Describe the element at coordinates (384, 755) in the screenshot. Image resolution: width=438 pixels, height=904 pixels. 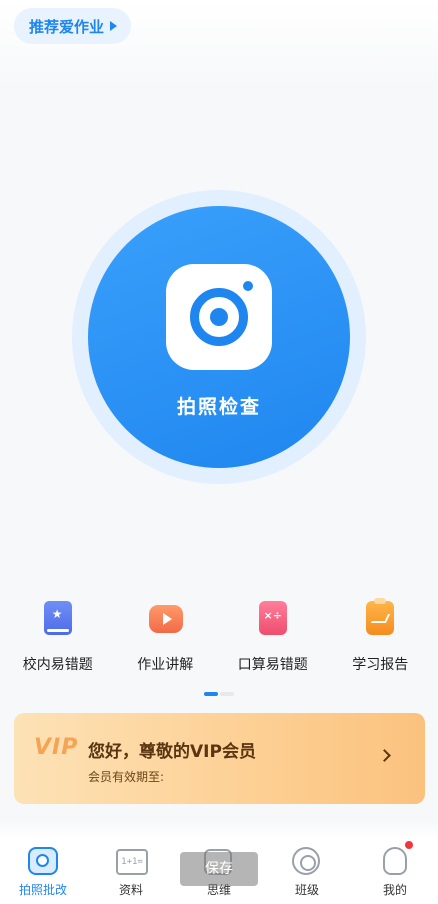
I see `chevron-right-icon` at that location.